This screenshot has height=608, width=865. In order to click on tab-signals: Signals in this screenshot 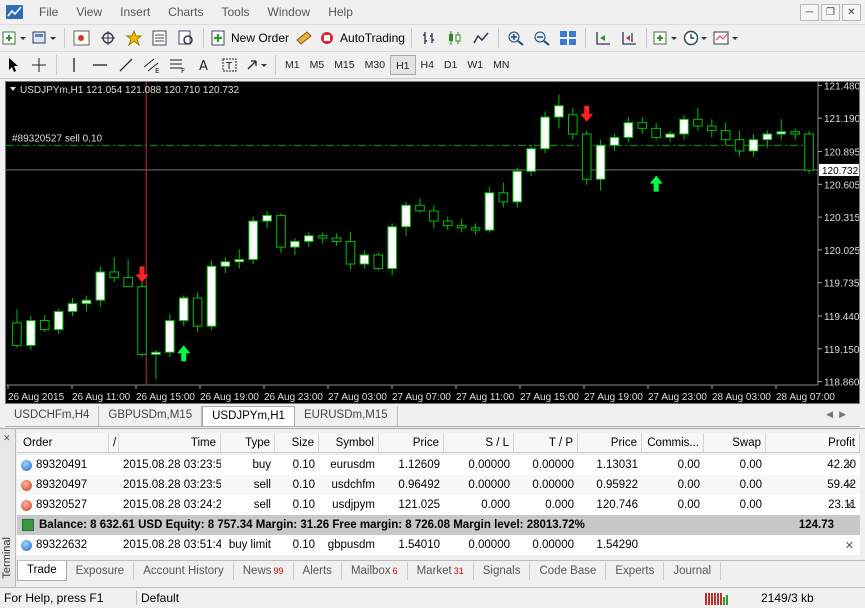, I will do `click(502, 571)`.